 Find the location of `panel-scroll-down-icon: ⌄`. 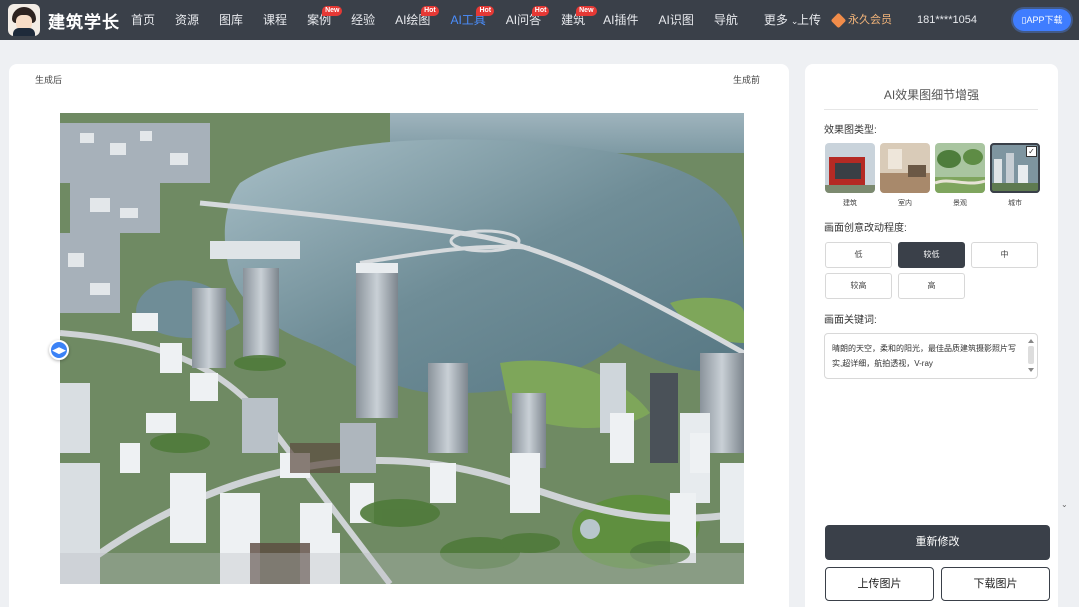

panel-scroll-down-icon: ⌄ is located at coordinates (1064, 504).